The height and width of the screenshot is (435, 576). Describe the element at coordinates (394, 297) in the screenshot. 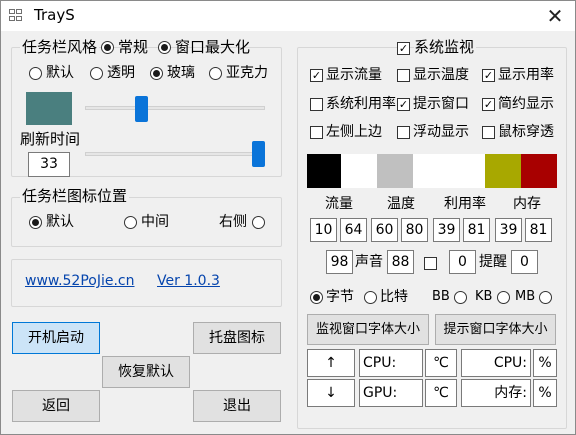

I see `unit-bit-label: 比特` at that location.